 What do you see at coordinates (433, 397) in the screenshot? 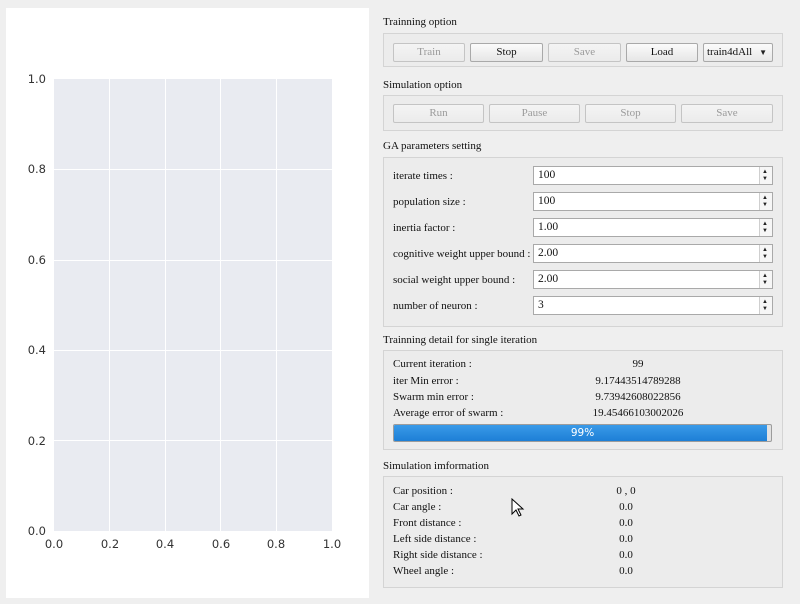
I see `swarm-min-error-label: Swarm min error :` at bounding box center [433, 397].